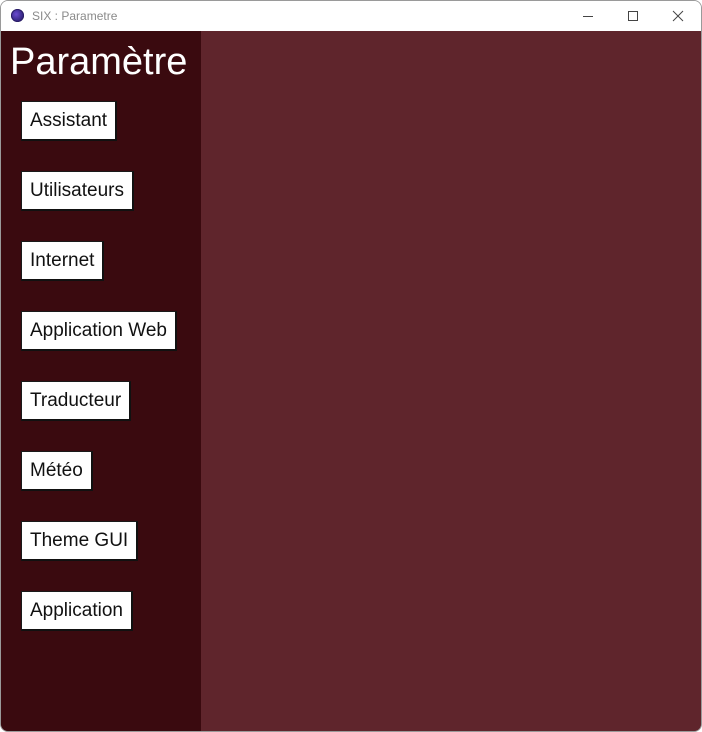 Image resolution: width=702 pixels, height=732 pixels. Describe the element at coordinates (351, 16) in the screenshot. I see `title-bar: SIX : Parametre` at that location.